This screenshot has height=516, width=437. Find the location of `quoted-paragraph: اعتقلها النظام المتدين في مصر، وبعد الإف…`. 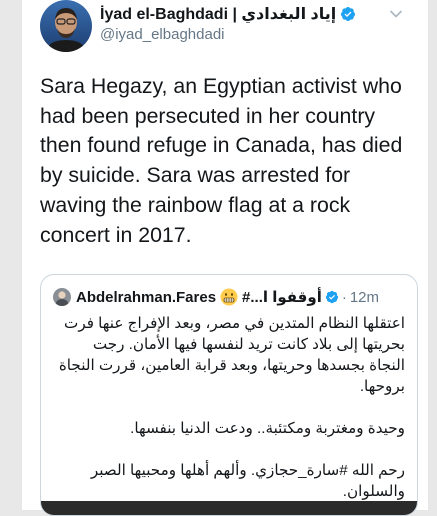

quoted-paragraph: اعتقلها النظام المتدين في مصر، وبعد الإف… is located at coordinates (231, 355).